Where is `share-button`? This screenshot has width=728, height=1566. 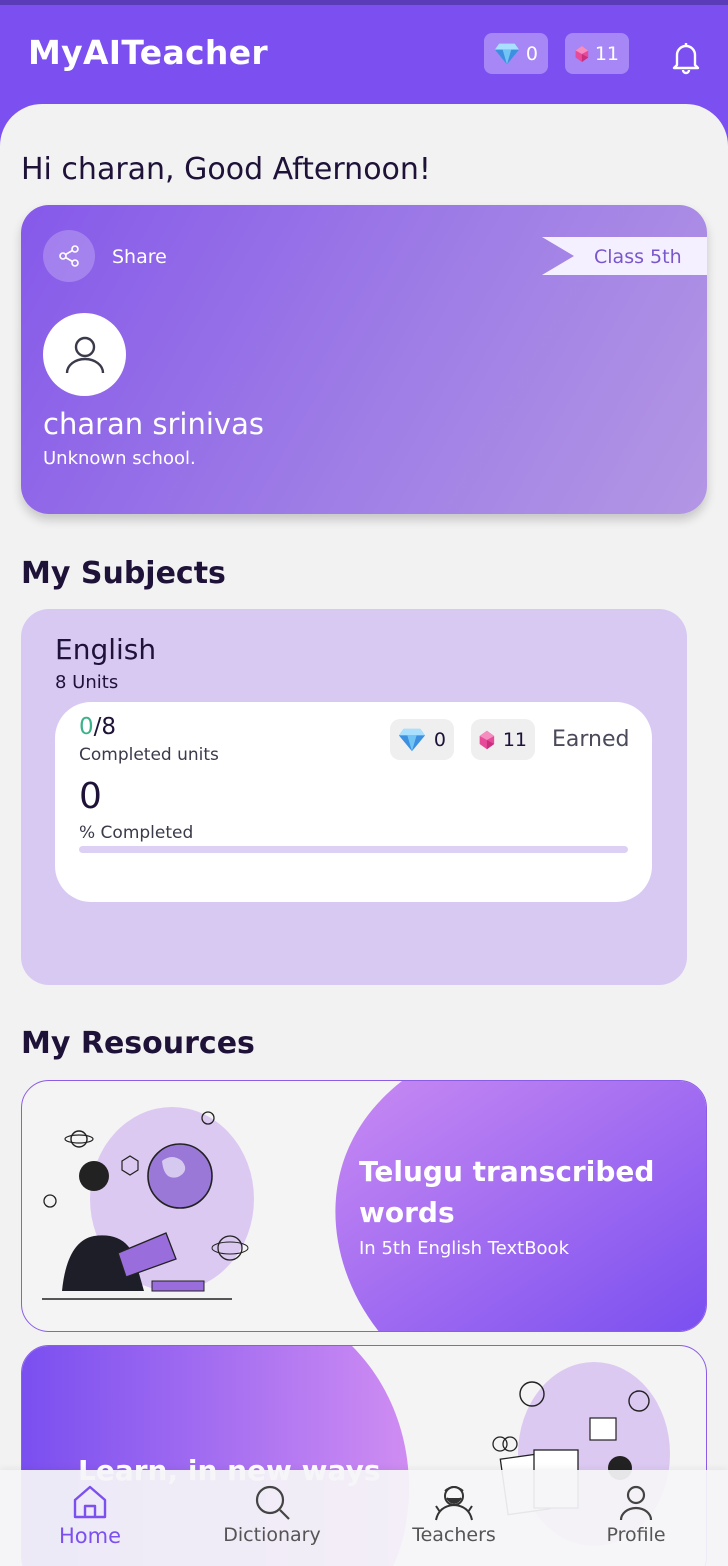
share-button is located at coordinates (69, 256).